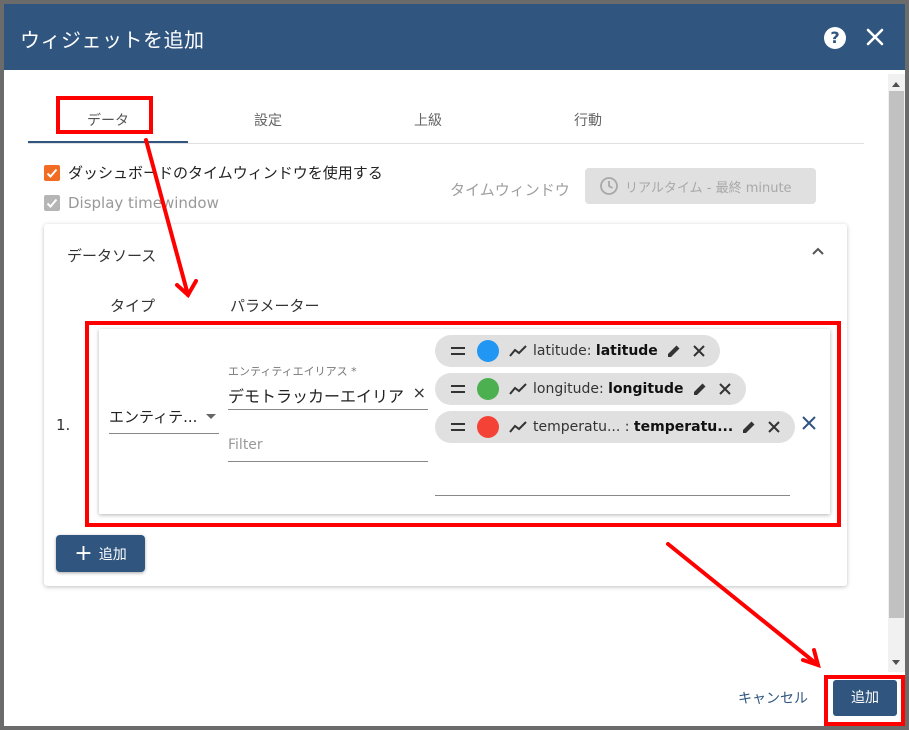  Describe the element at coordinates (108, 121) in the screenshot. I see `tab-data: データ` at that location.